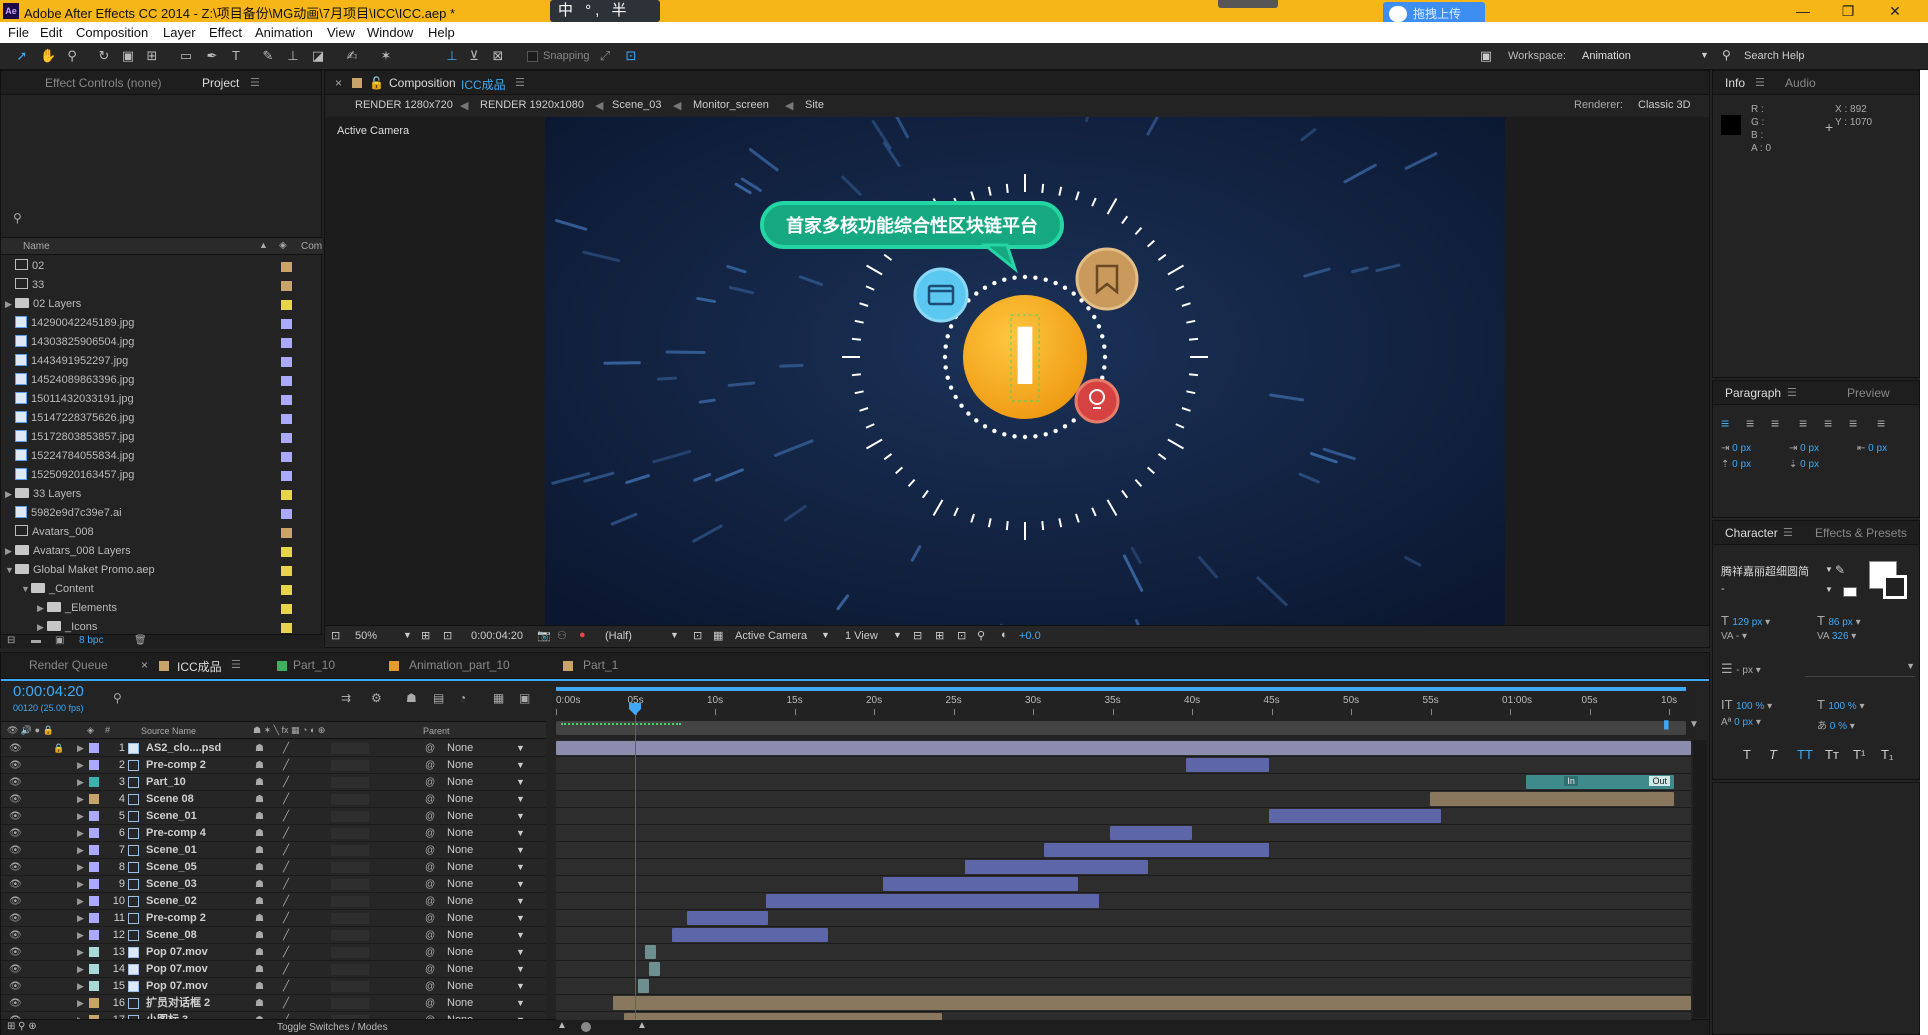 The image size is (1928, 1035). What do you see at coordinates (600, 665) in the screenshot?
I see `tab-part1: Part_1` at bounding box center [600, 665].